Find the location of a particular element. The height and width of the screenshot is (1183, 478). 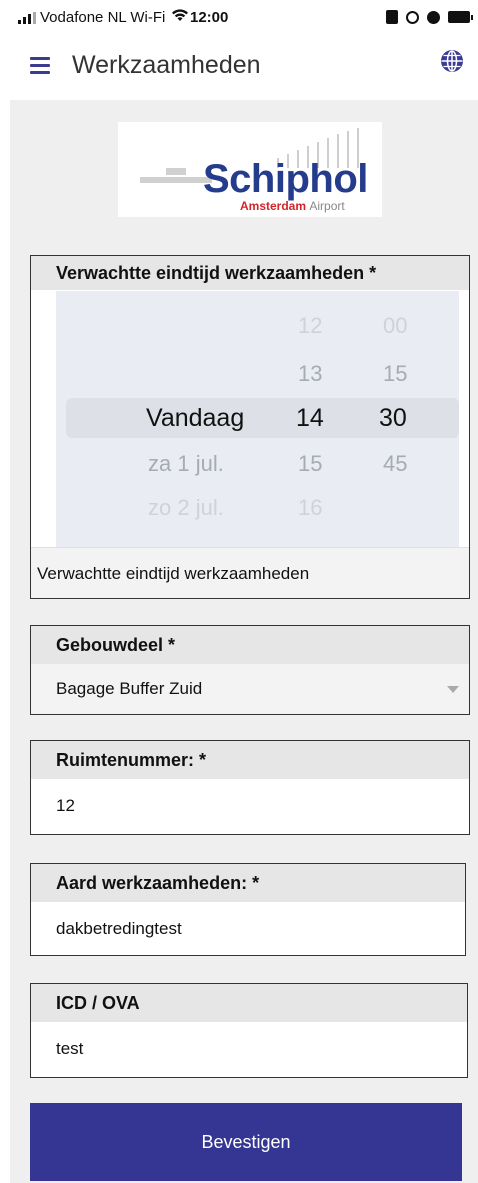

page-title: Werkzaamheden is located at coordinates (166, 65).